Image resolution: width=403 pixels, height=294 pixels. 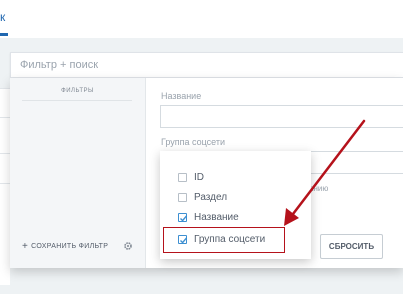 I want to click on tab-active-underline, so click(x=4, y=34).